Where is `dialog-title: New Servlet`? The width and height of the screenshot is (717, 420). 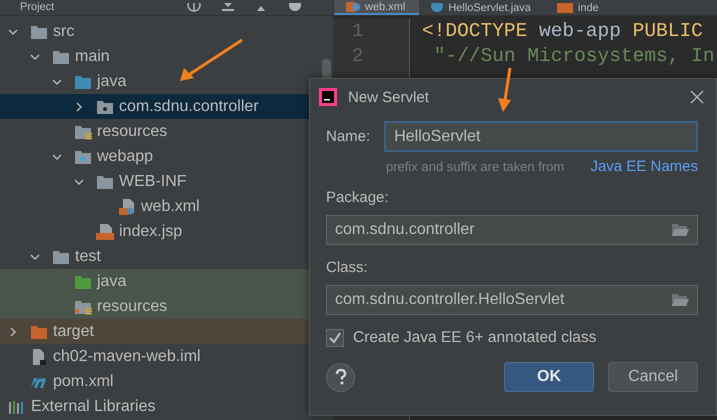 dialog-title: New Servlet is located at coordinates (388, 97).